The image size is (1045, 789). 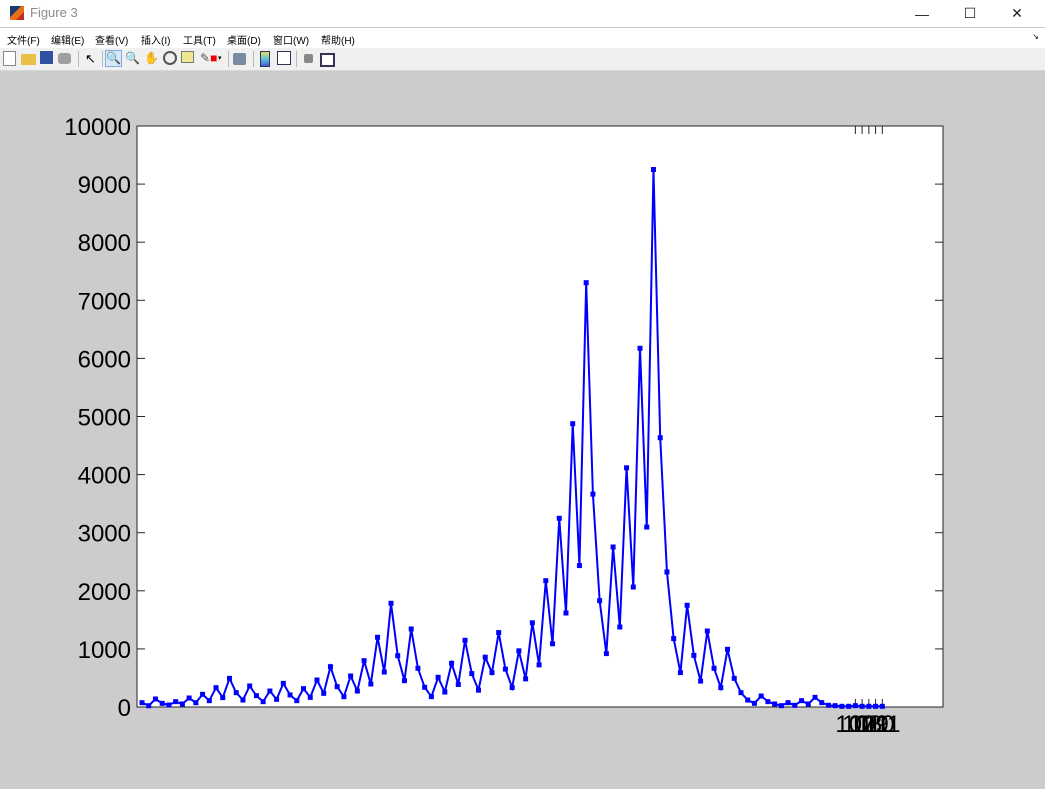 I want to click on y-tick-label: 10000, so click(x=97, y=127).